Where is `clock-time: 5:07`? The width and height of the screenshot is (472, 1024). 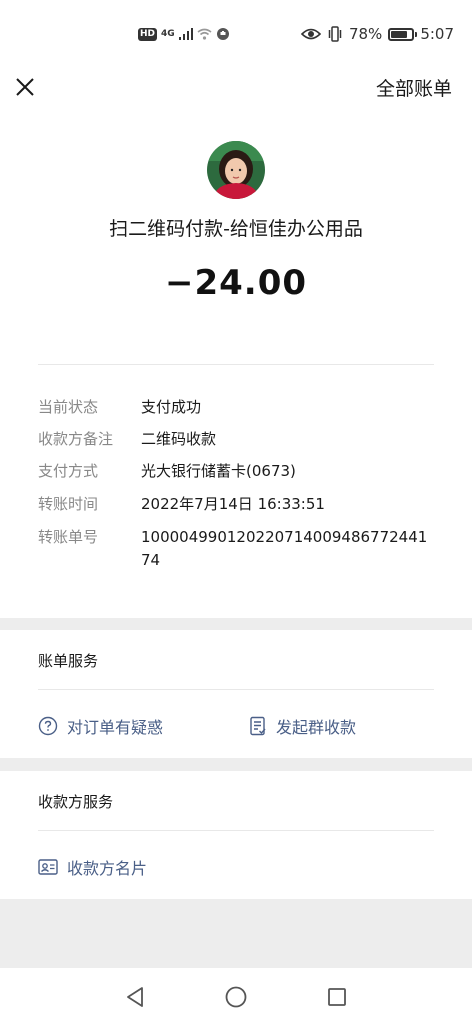 clock-time: 5:07 is located at coordinates (437, 34).